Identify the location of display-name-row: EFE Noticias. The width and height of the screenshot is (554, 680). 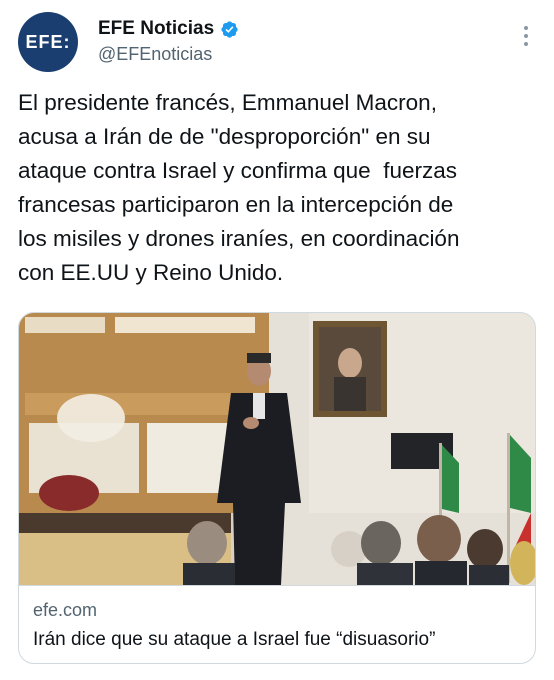
(168, 29).